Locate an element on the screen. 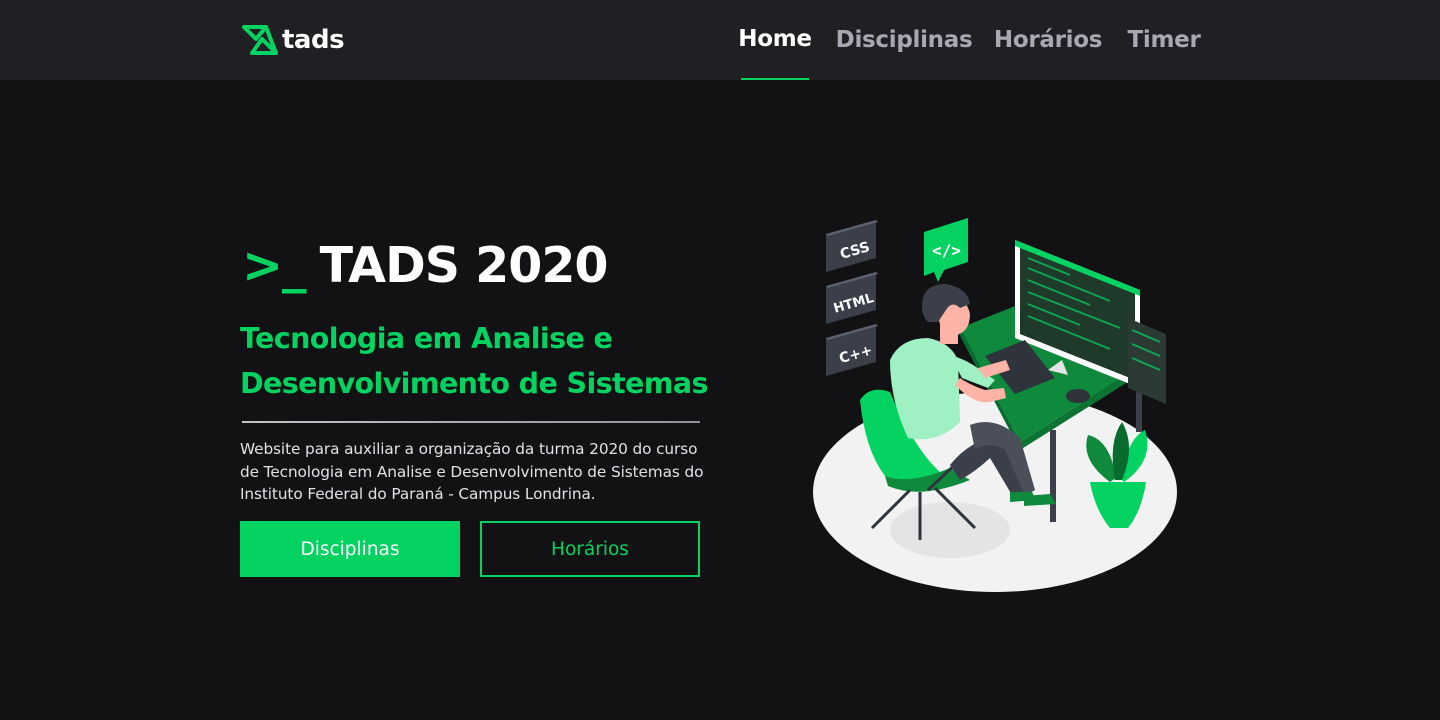  terminal-prompt: >_ is located at coordinates (274, 265).